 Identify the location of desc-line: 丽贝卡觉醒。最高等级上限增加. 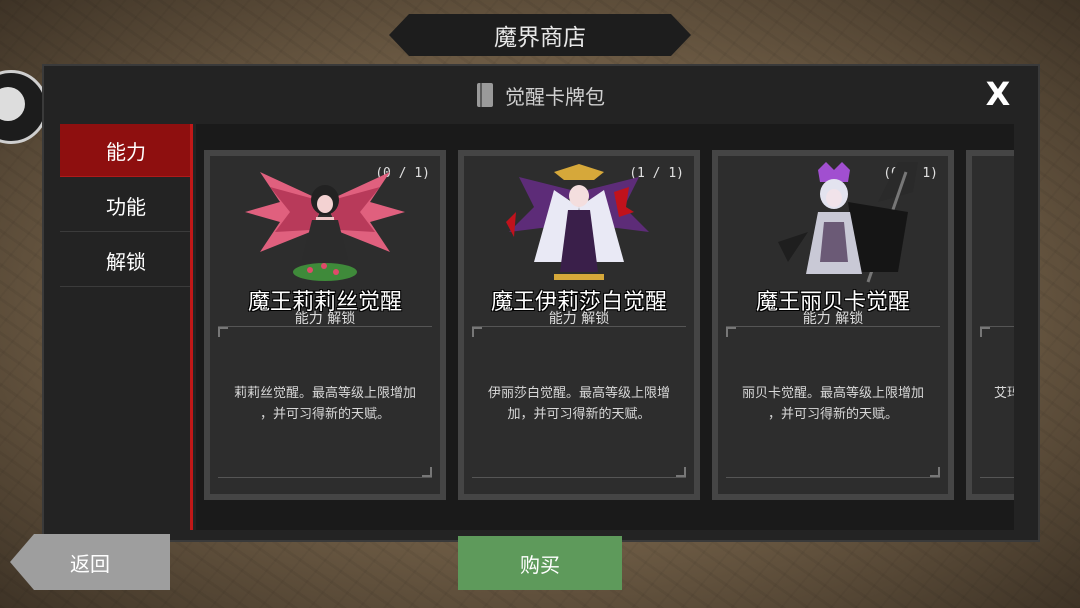
(832, 393).